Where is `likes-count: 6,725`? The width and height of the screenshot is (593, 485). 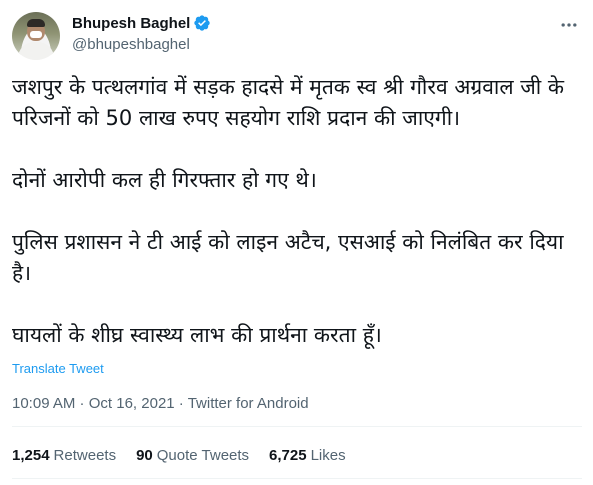
likes-count: 6,725 is located at coordinates (288, 455).